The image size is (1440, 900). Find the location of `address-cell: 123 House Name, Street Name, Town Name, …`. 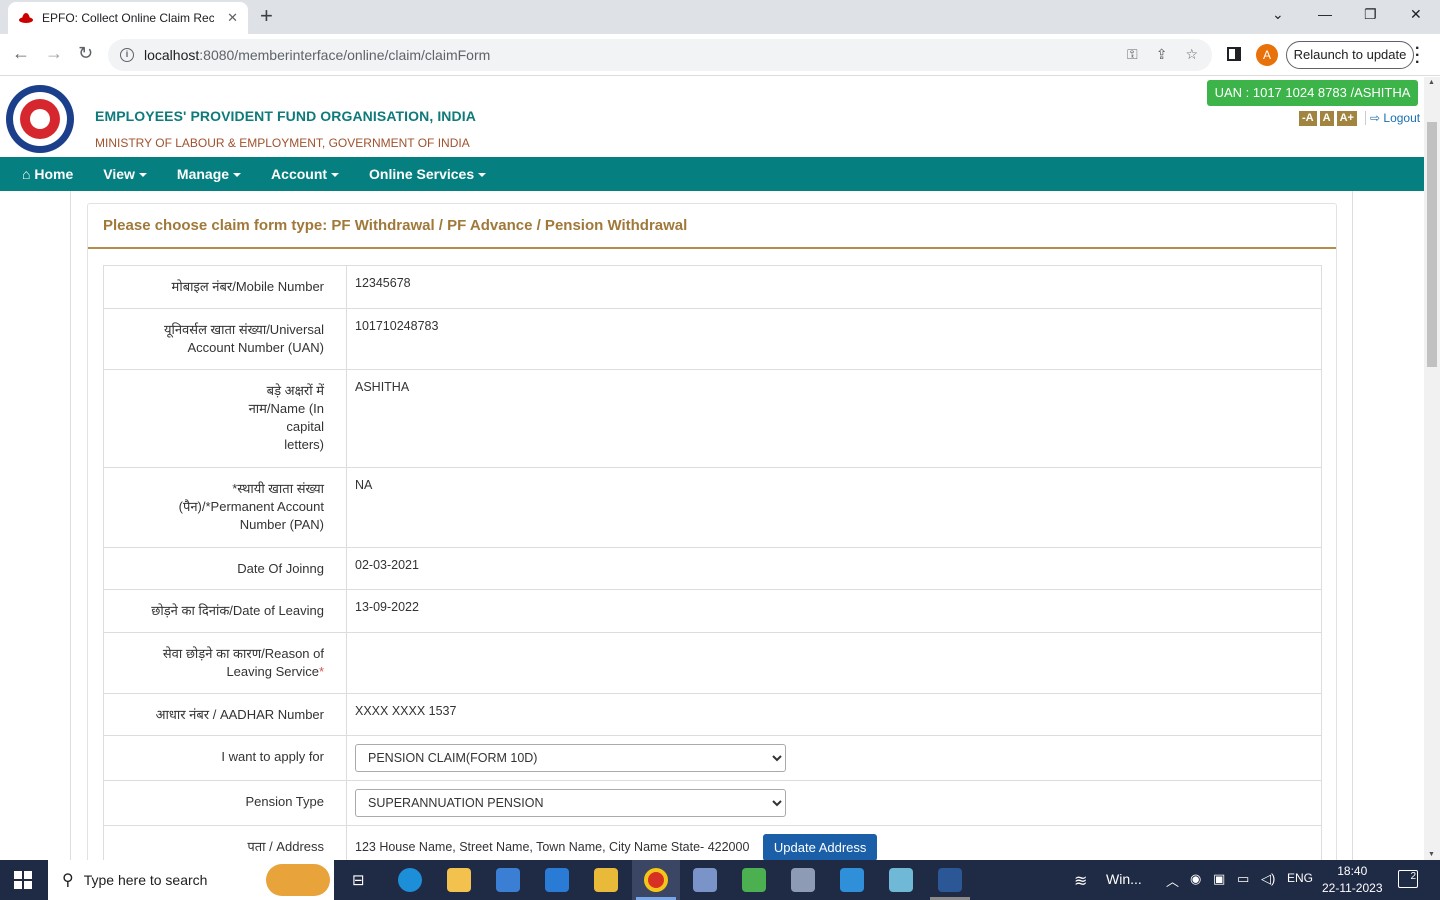

address-cell: 123 House Name, Street Name, Town Name, … is located at coordinates (834, 842).